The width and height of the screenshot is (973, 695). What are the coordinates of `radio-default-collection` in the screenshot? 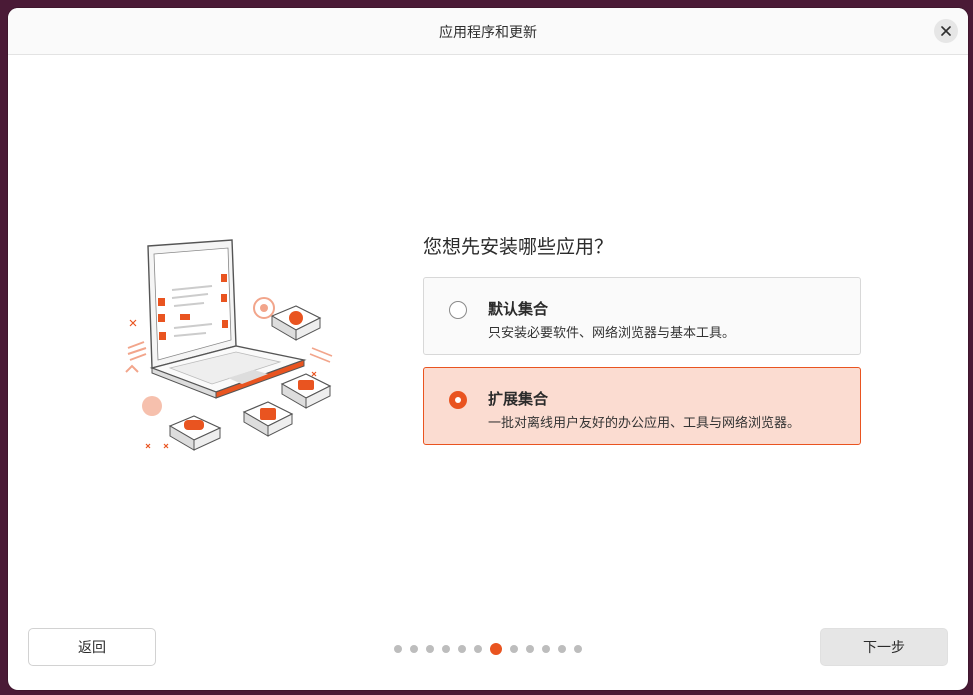 It's located at (458, 310).